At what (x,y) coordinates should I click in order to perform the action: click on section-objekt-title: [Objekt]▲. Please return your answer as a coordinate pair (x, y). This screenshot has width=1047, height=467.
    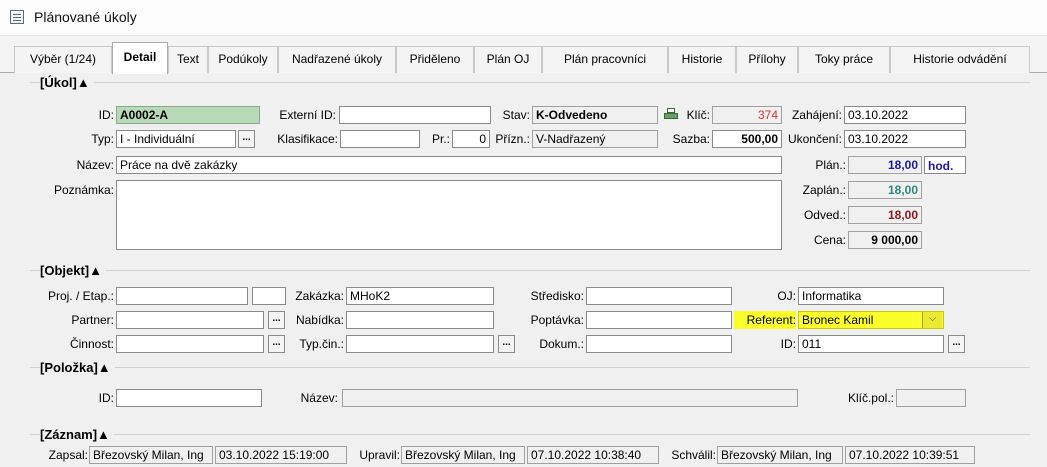
    Looking at the image, I should click on (73, 270).